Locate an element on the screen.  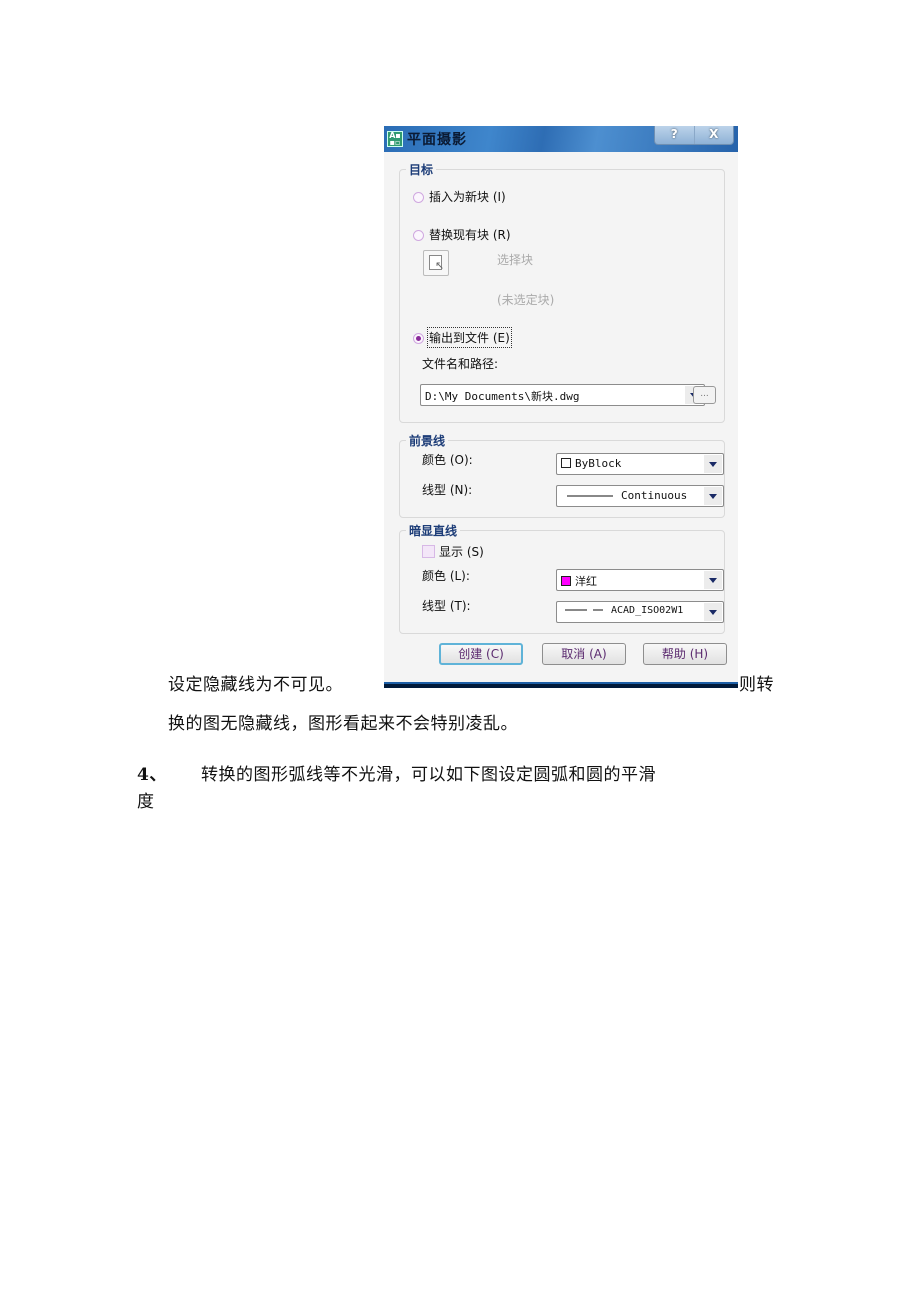
insert-new-block-radio is located at coordinates (418, 197).